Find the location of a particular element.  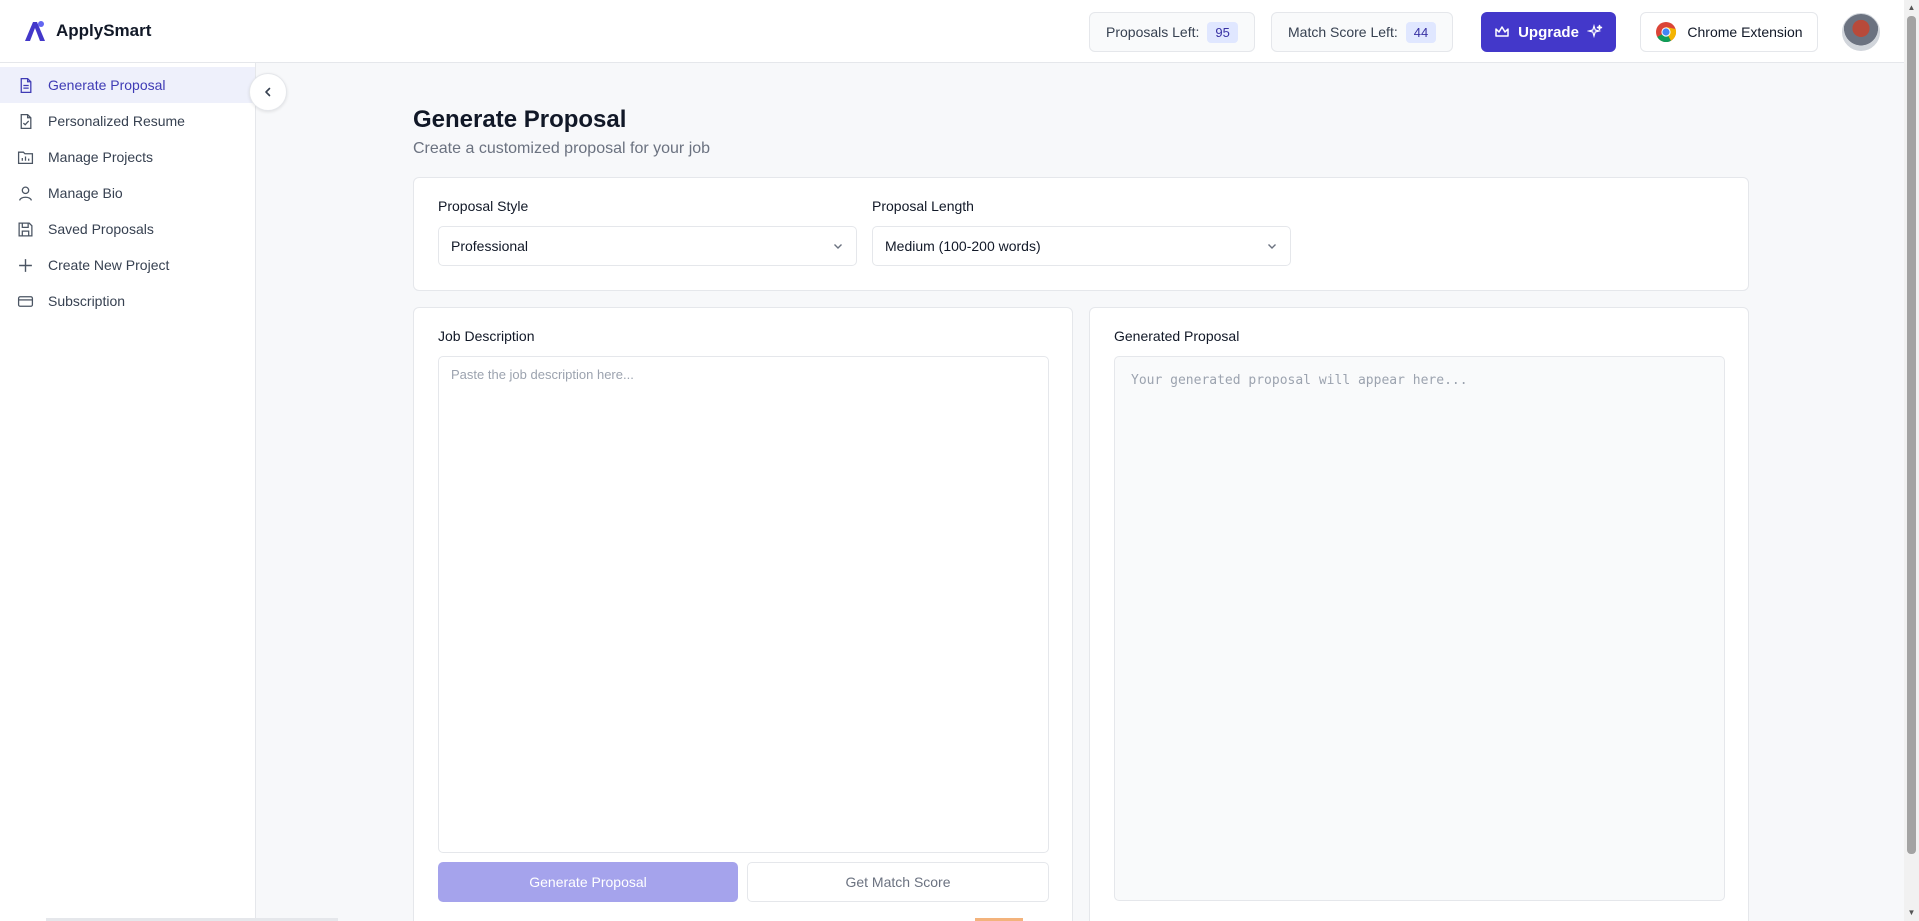

collapse-sidebar-button is located at coordinates (268, 92).